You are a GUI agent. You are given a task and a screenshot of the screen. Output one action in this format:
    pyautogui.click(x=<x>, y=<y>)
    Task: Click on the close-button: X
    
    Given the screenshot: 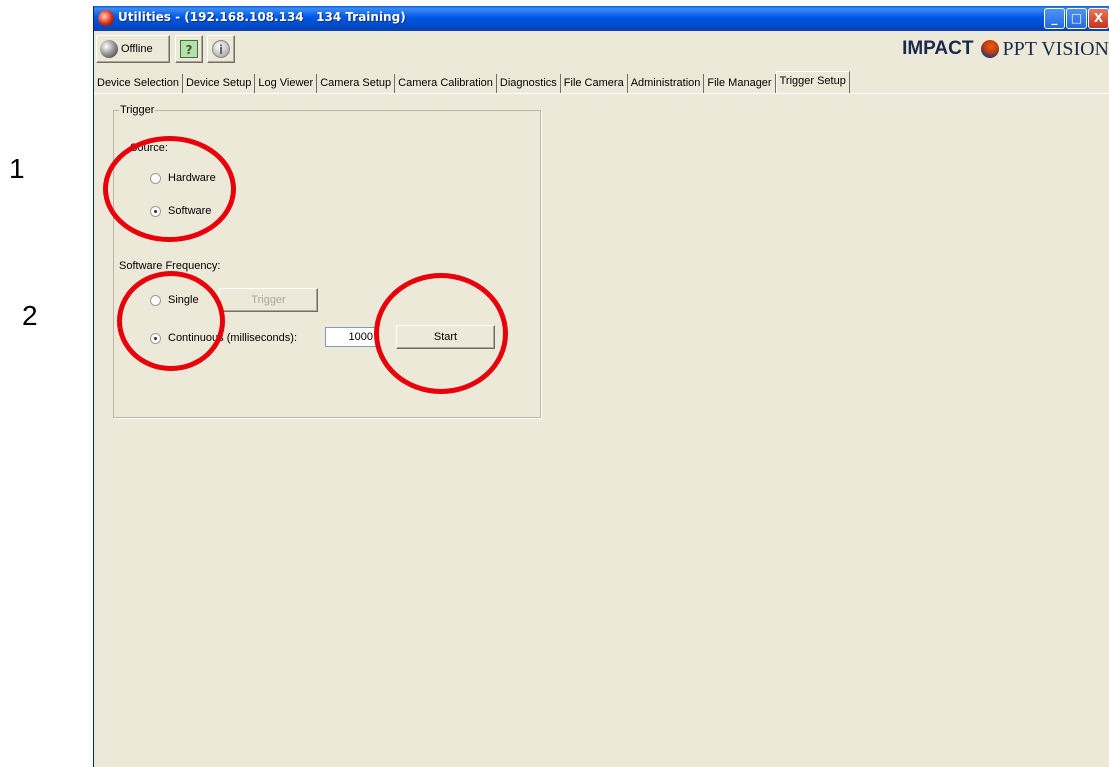 What is the action you would take?
    pyautogui.click(x=1098, y=18)
    